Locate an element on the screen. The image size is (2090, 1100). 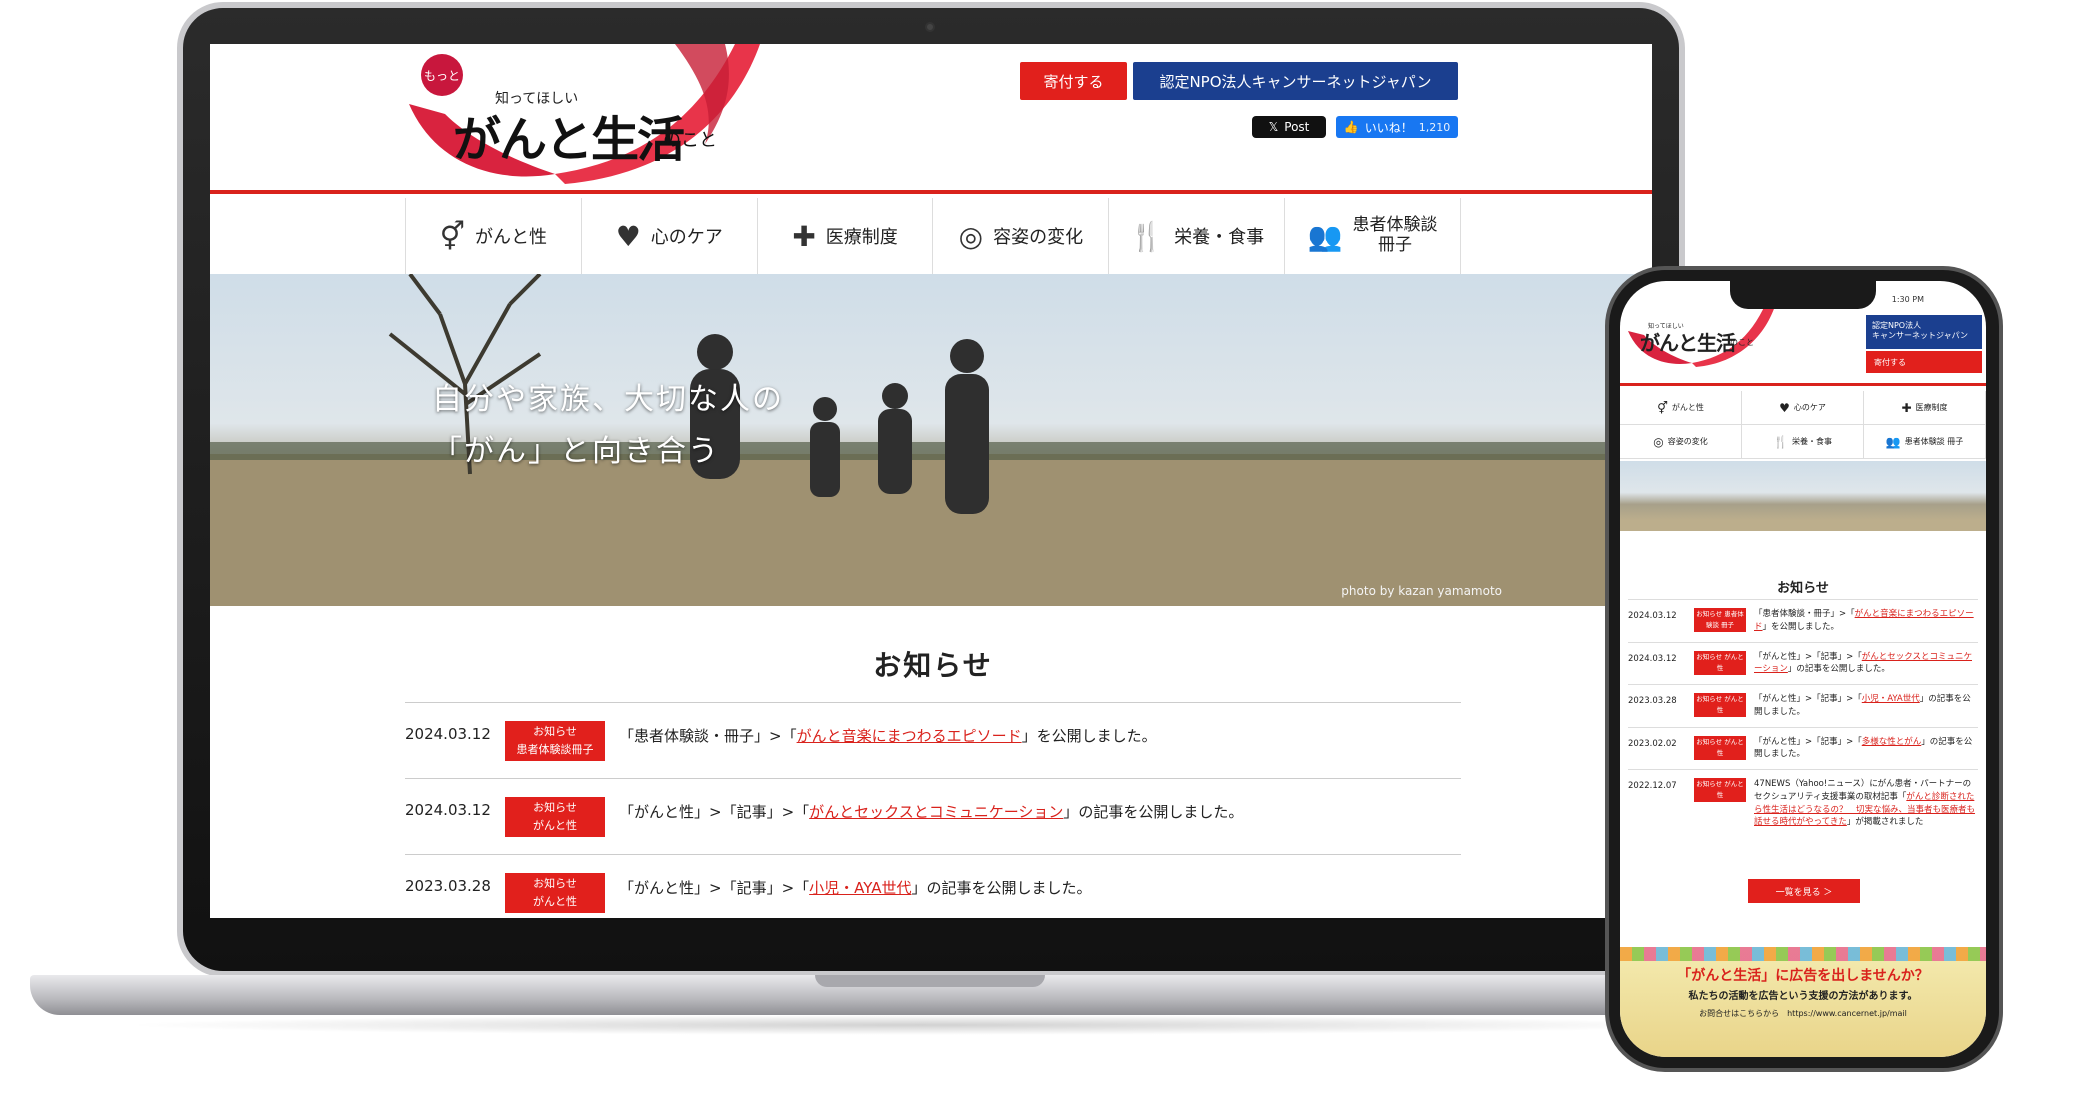
fork-knife-icon: 🍴 is located at coordinates (1147, 236).